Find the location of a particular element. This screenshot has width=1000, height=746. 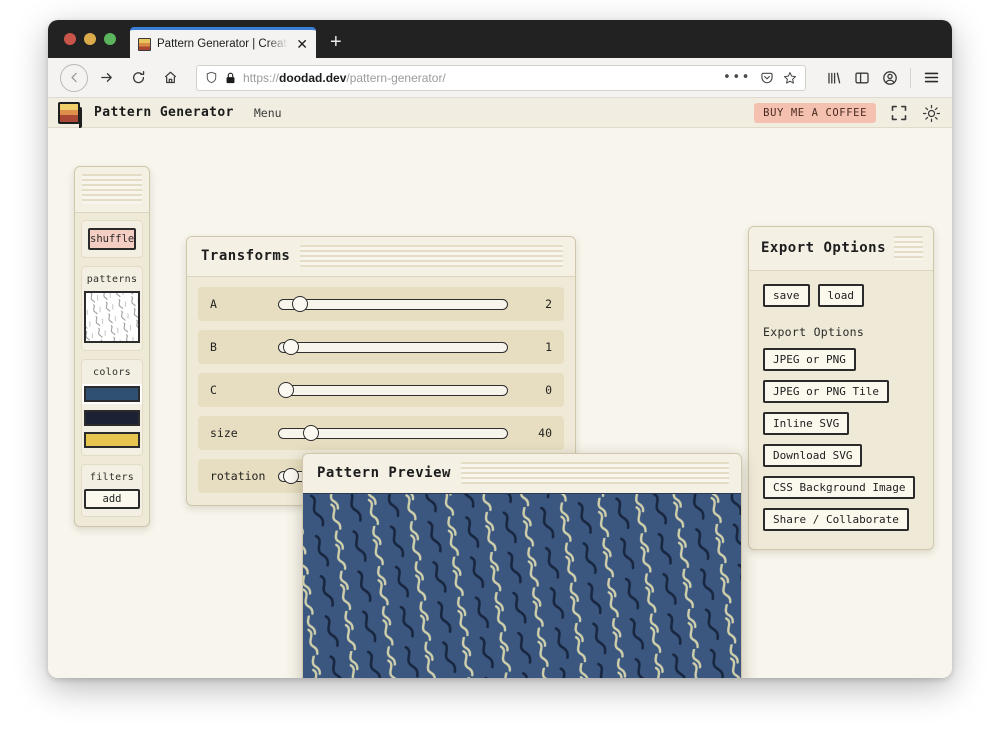

favicon-icon is located at coordinates (144, 44).